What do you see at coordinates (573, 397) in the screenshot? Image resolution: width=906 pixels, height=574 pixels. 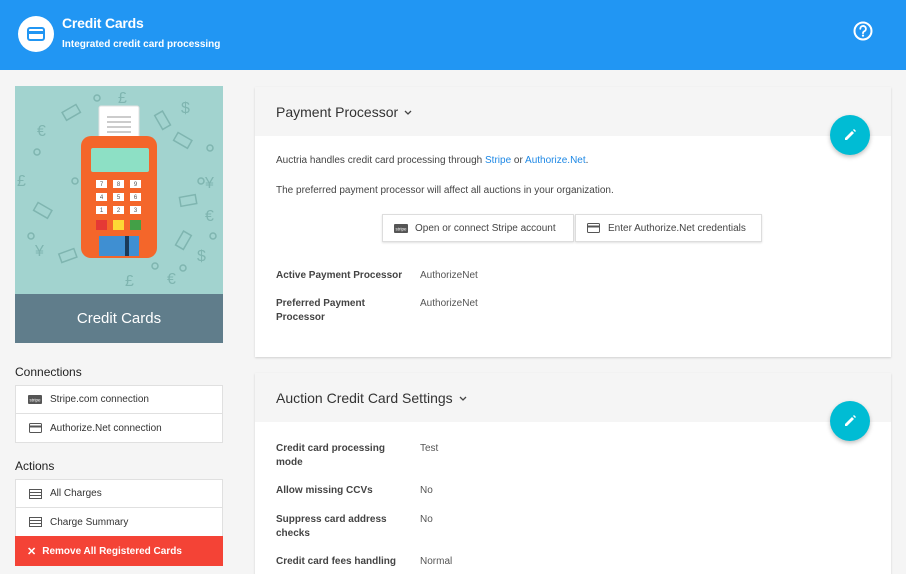 I see `auction-settings-header: Auction Credit Card Settings` at bounding box center [573, 397].